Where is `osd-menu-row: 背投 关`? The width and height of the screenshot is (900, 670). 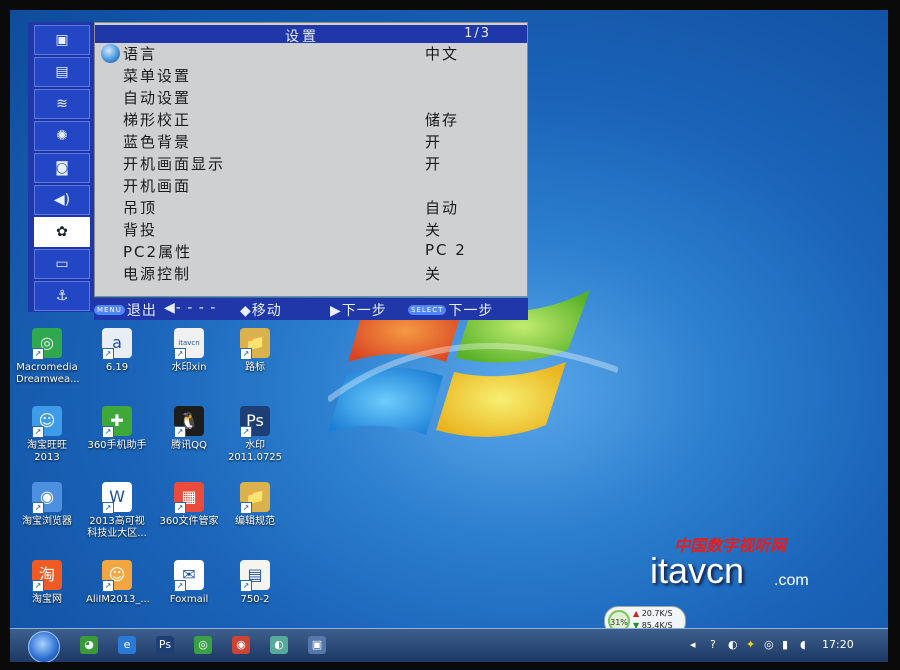
osd-menu-row: 背投 关 is located at coordinates (323, 230).